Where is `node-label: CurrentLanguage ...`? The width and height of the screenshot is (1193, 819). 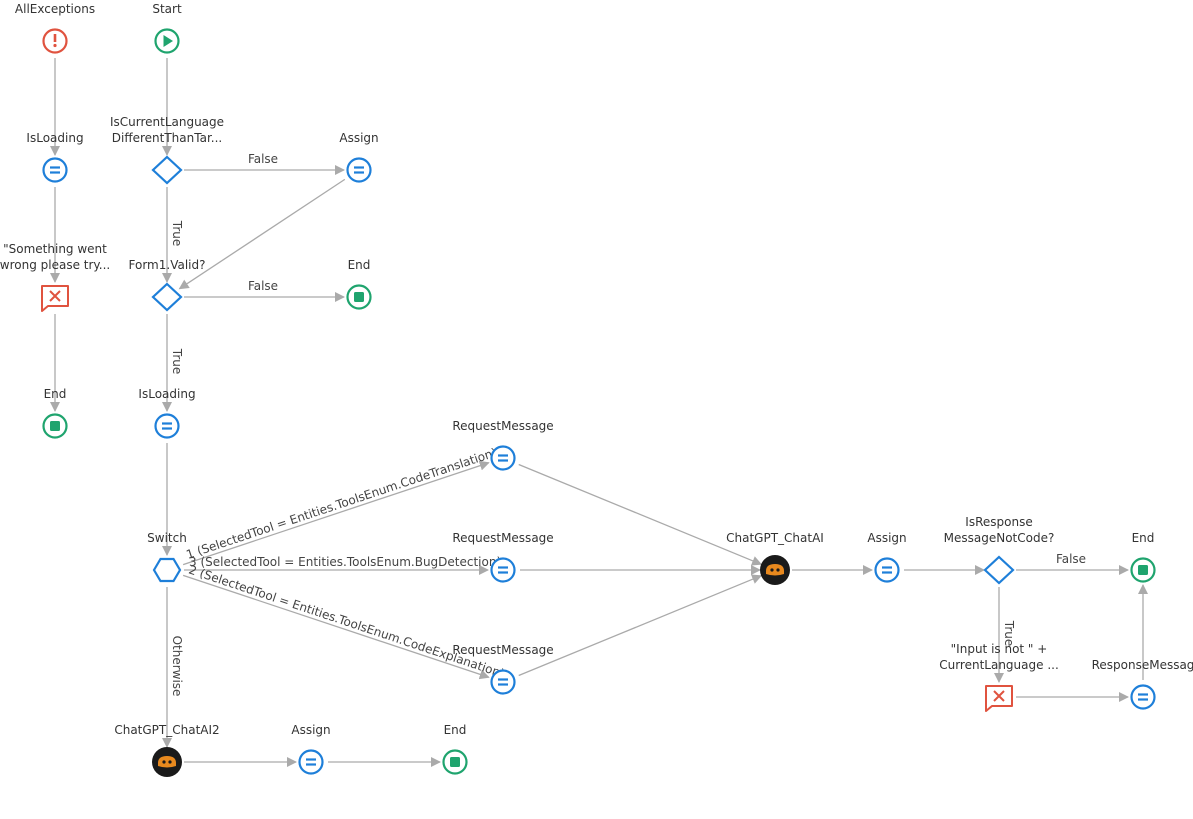 node-label: CurrentLanguage ... is located at coordinates (999, 665).